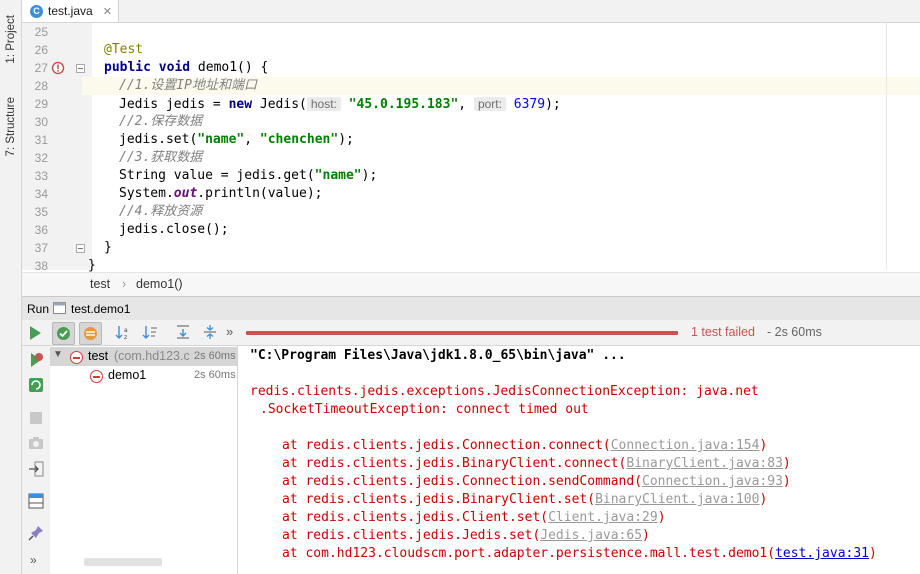 The image size is (920, 574). Describe the element at coordinates (150, 332) in the screenshot. I see `sort-by-duration-icon` at that location.